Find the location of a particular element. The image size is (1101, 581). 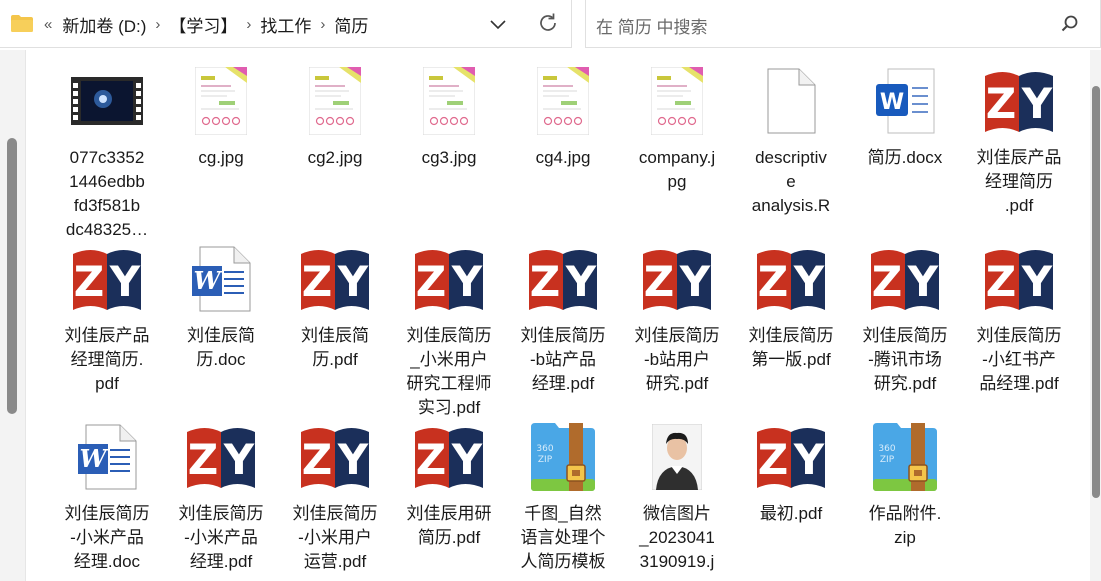

breadcrumb-item-jobs: 找工作 is located at coordinates (285, 24).